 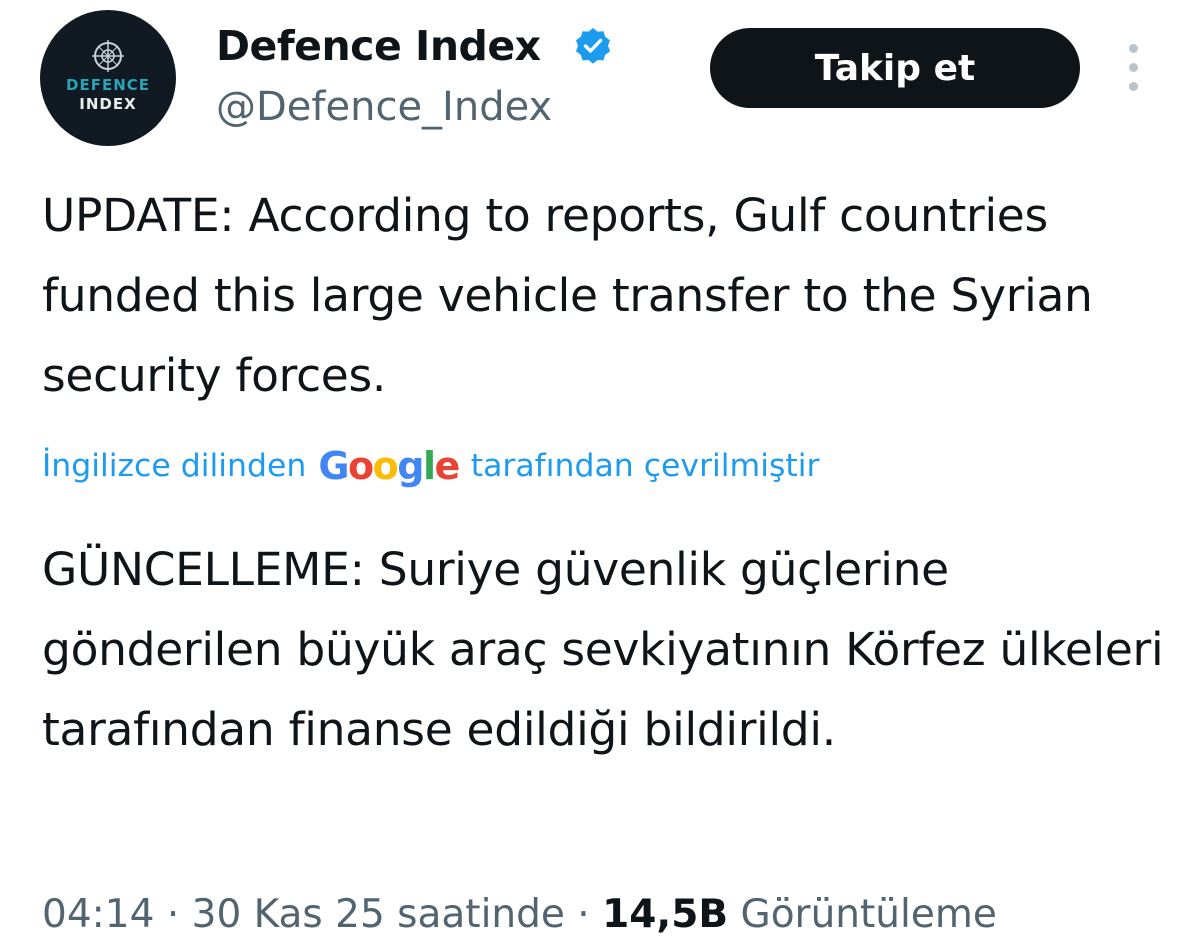 What do you see at coordinates (389, 466) in the screenshot?
I see `google-logo: Google` at bounding box center [389, 466].